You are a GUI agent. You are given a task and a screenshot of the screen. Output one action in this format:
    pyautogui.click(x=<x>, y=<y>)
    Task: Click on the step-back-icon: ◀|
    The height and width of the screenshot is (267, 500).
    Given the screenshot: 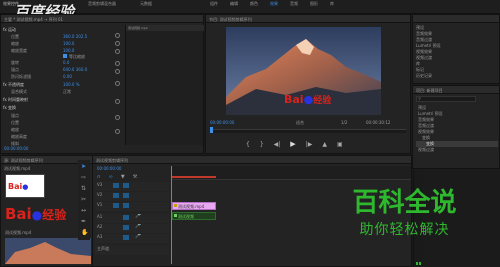 What is the action you would take?
    pyautogui.click(x=277, y=144)
    